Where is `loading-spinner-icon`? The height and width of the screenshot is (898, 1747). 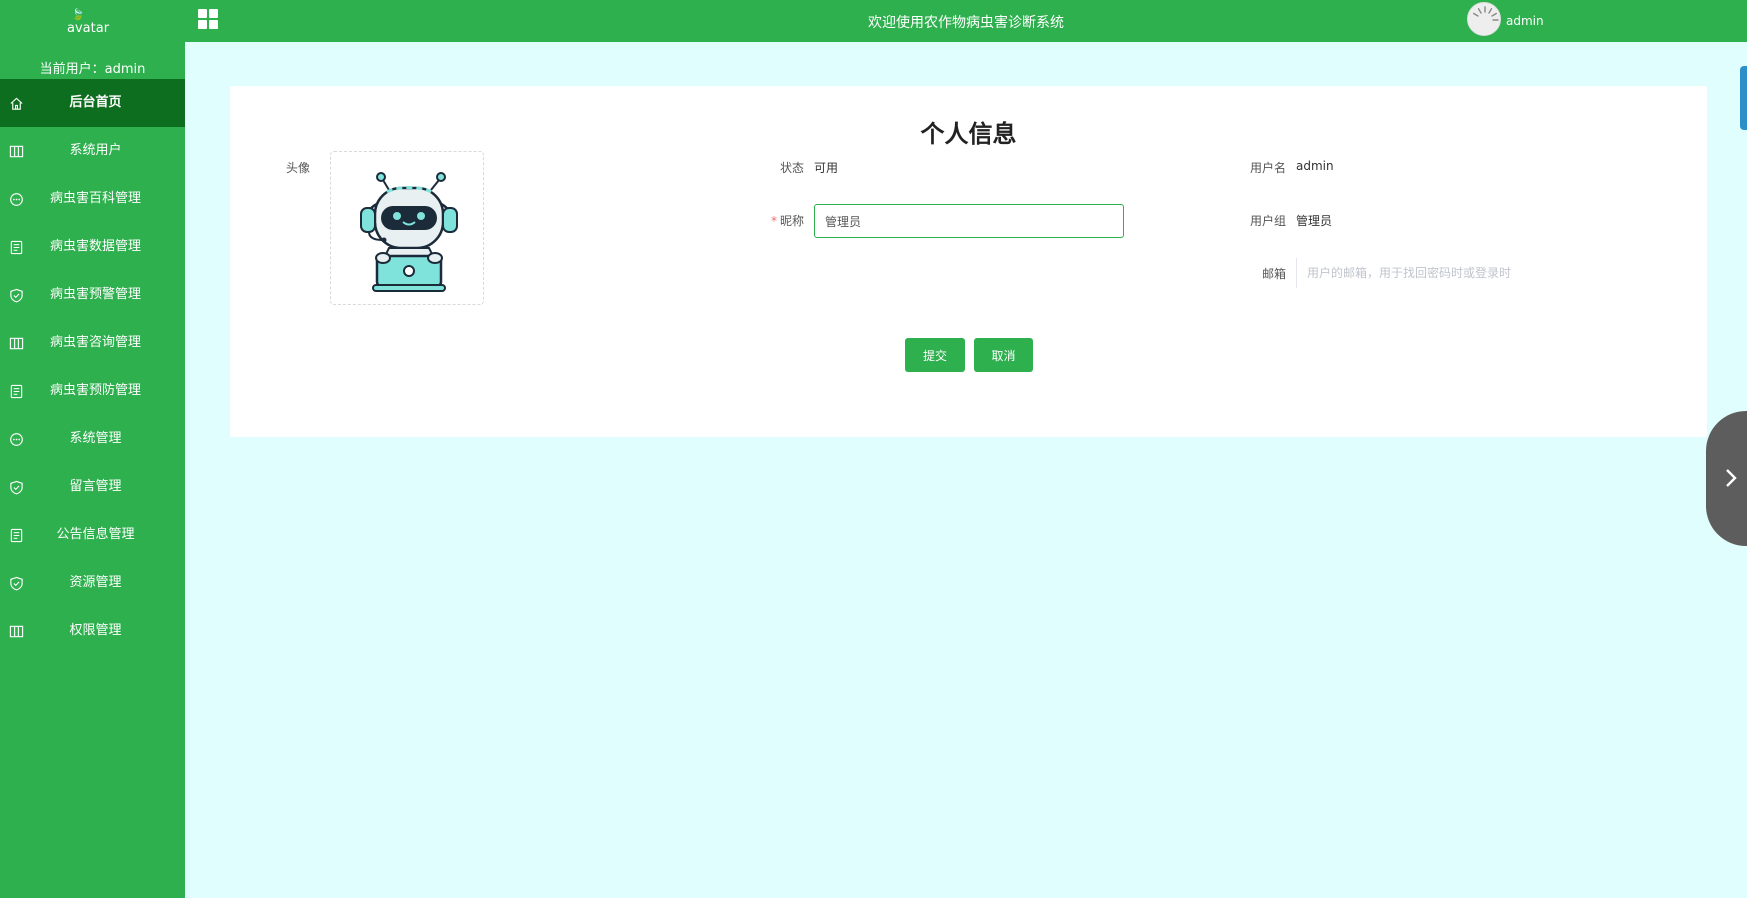 loading-spinner-icon is located at coordinates (1485, 13).